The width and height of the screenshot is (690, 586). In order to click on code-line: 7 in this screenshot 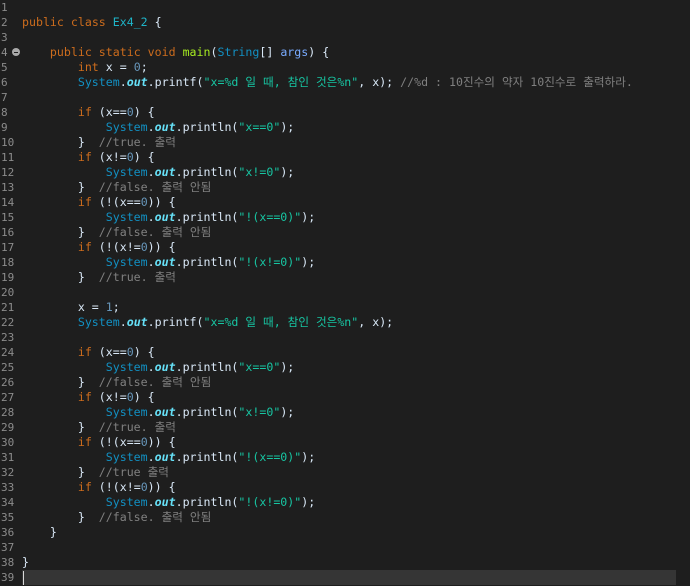, I will do `click(345, 97)`.